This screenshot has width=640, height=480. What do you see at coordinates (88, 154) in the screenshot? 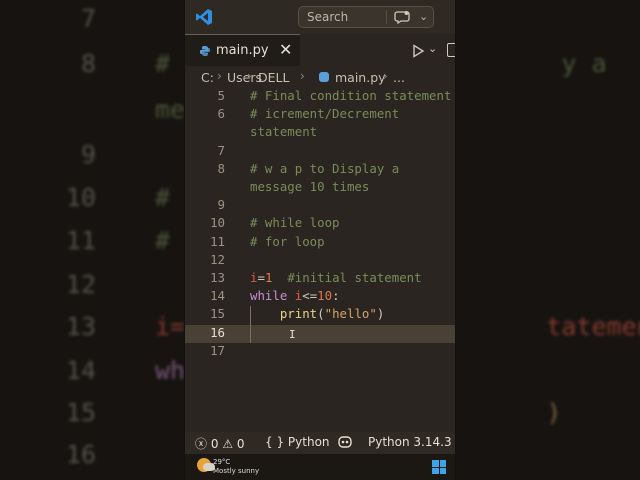
I see `background-line-number: 9` at bounding box center [88, 154].